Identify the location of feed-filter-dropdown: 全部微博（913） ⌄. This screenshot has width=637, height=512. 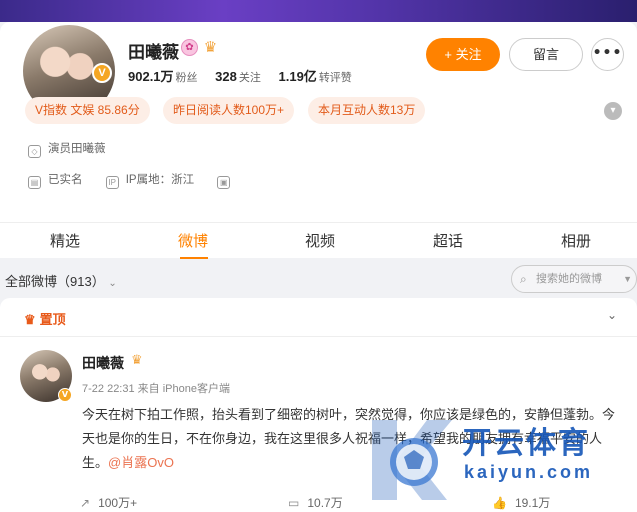
(61, 280).